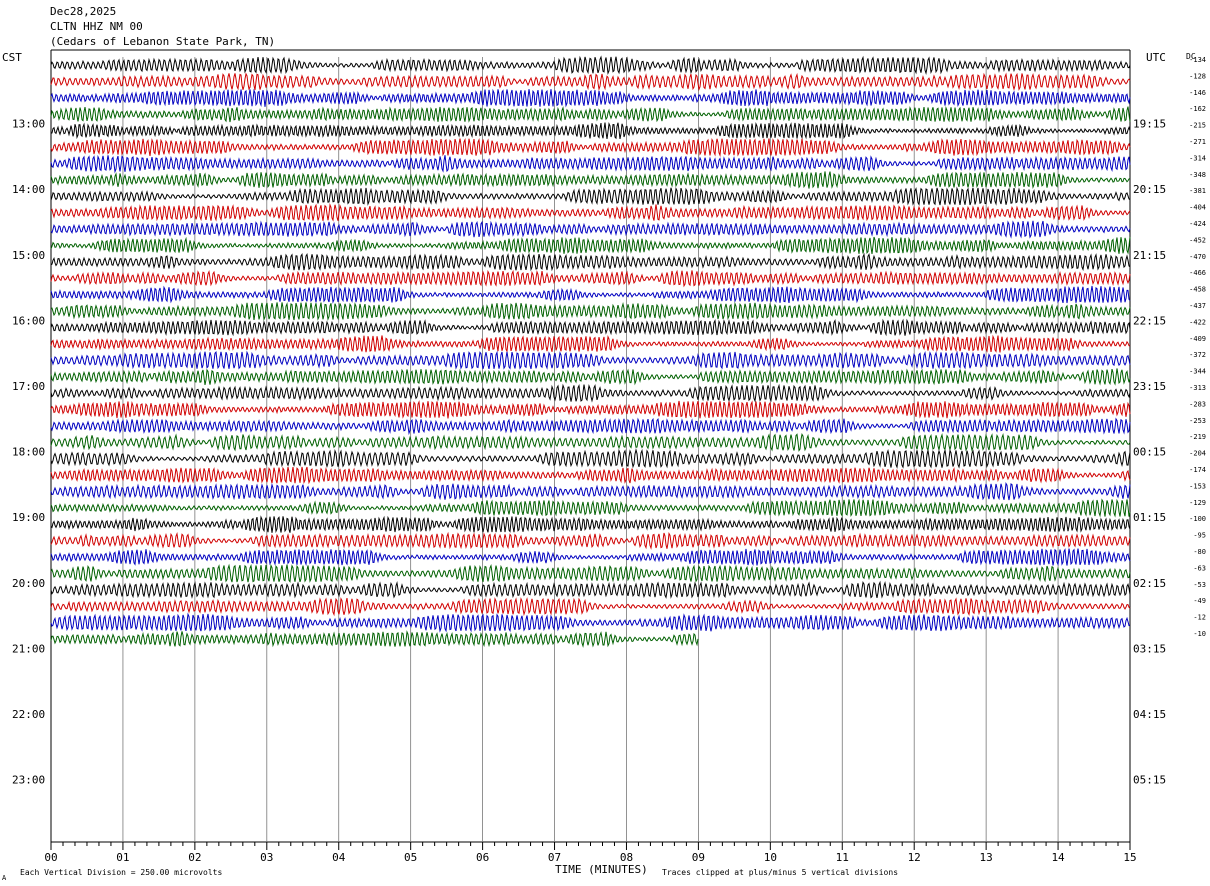 The height and width of the screenshot is (886, 1210). What do you see at coordinates (1197, 76) in the screenshot?
I see `dc-offset-value: -128` at bounding box center [1197, 76].